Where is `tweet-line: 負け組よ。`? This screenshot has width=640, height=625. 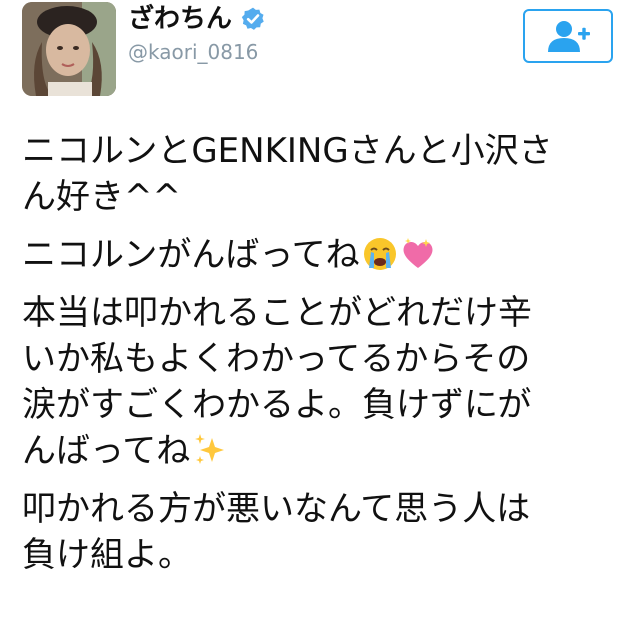 tweet-line: 負け組よ。 is located at coordinates (107, 555).